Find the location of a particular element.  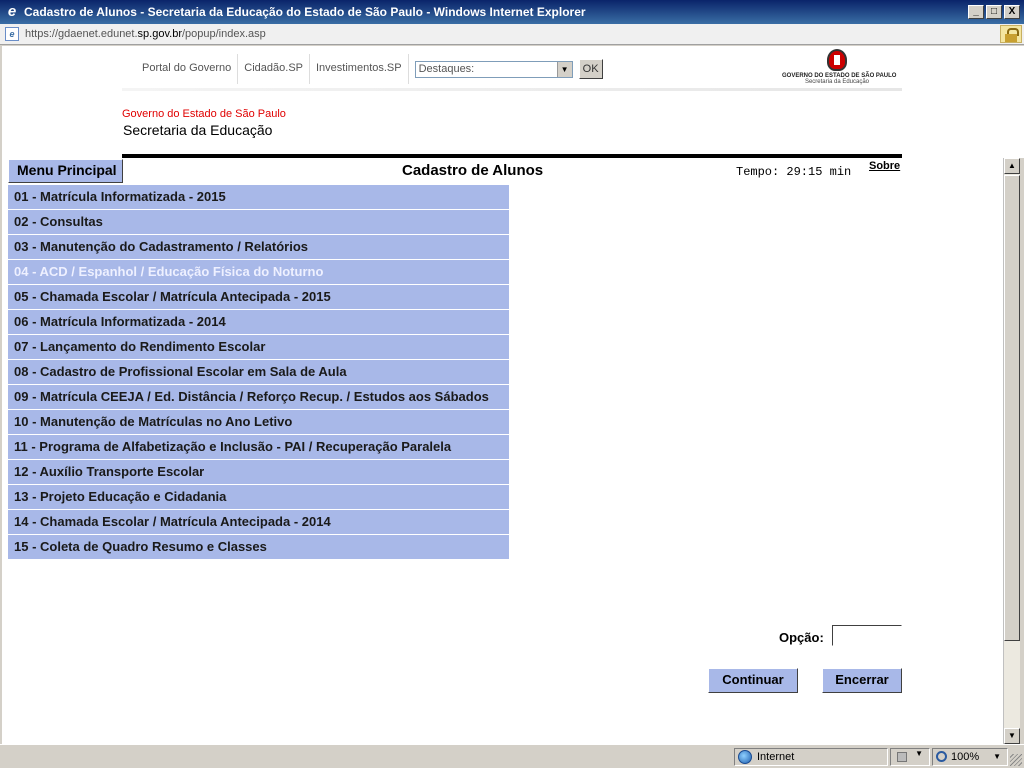

menu-item-02: 02 - Consultas is located at coordinates (258, 222).